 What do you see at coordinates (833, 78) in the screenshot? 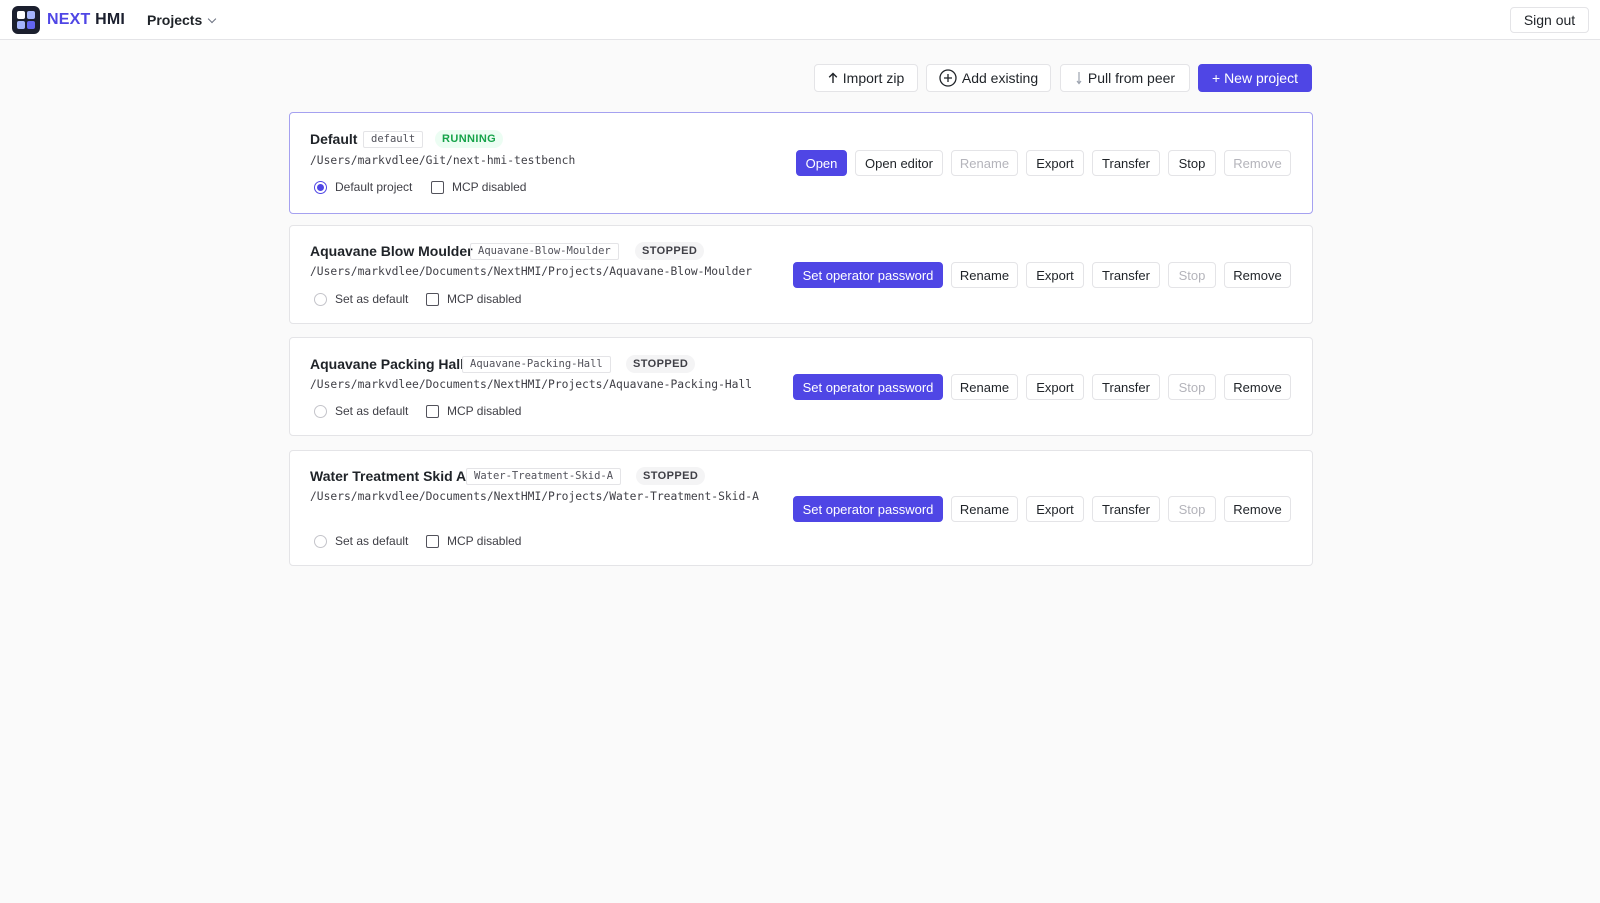
I see `arrow-up-icon` at bounding box center [833, 78].